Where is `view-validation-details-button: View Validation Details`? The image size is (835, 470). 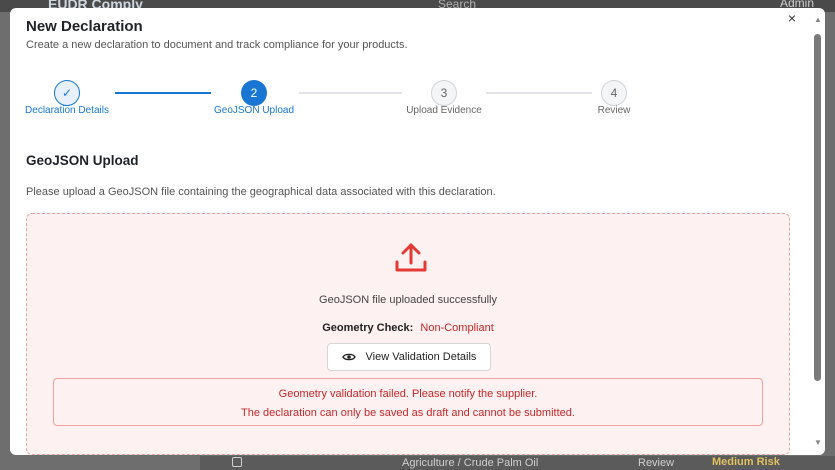
view-validation-details-button: View Validation Details is located at coordinates (409, 357).